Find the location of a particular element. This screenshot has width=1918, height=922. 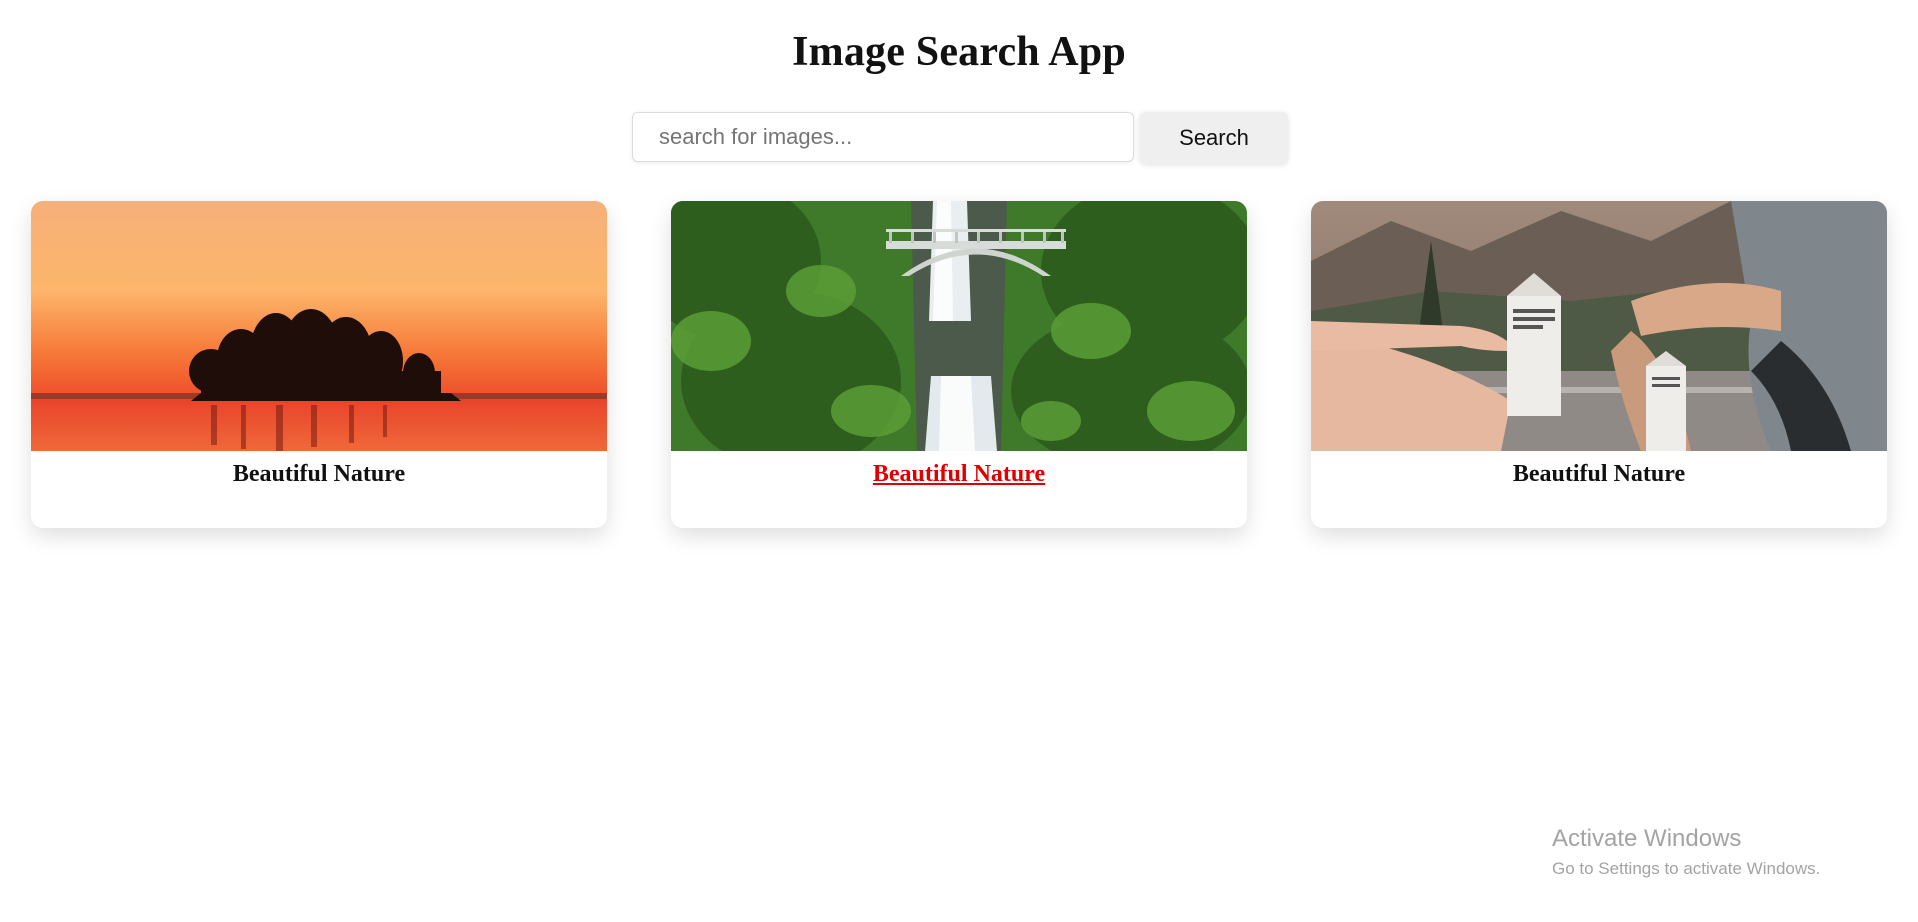

search-button: Search is located at coordinates (1214, 138).